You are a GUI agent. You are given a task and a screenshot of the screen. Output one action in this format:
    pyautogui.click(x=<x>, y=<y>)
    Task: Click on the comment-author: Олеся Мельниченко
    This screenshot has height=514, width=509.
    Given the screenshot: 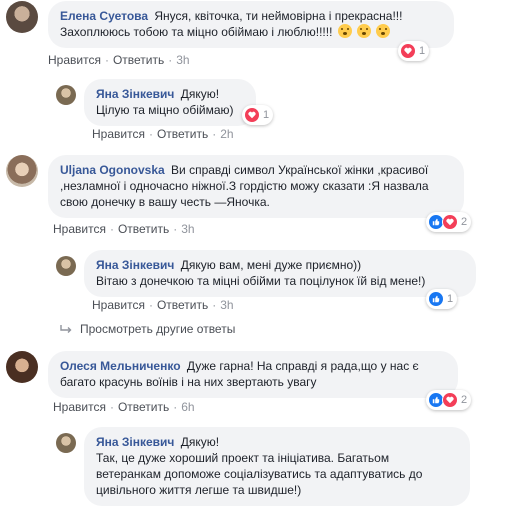 What is the action you would take?
    pyautogui.click(x=120, y=366)
    